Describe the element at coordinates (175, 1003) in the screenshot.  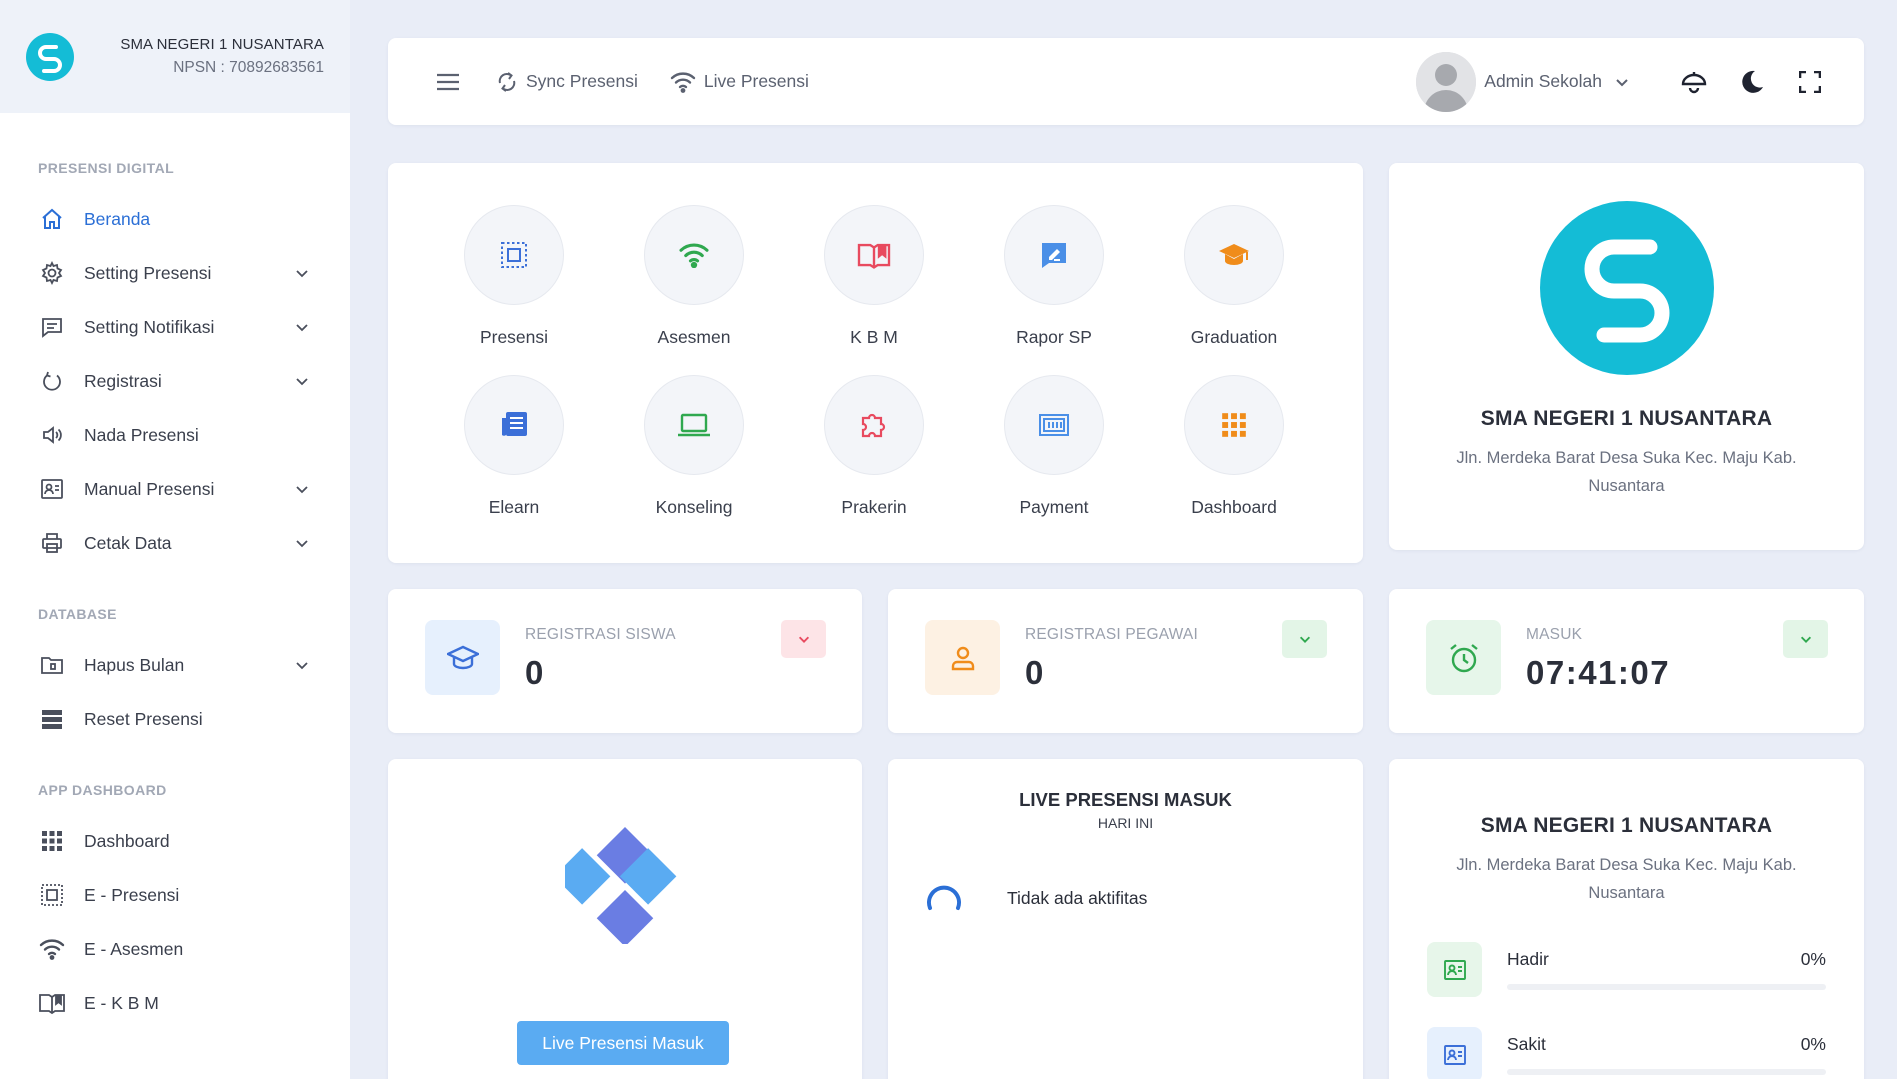
I see `sidebar-item-e-kbm: E - K B M` at that location.